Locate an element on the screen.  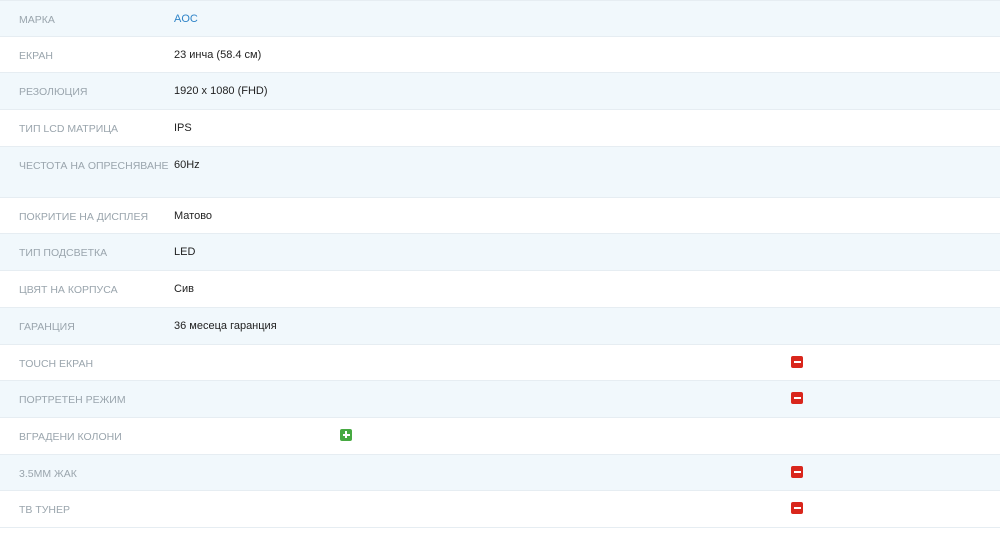
spec-label: РЕЗОЛЮЦИЯ is located at coordinates (53, 92).